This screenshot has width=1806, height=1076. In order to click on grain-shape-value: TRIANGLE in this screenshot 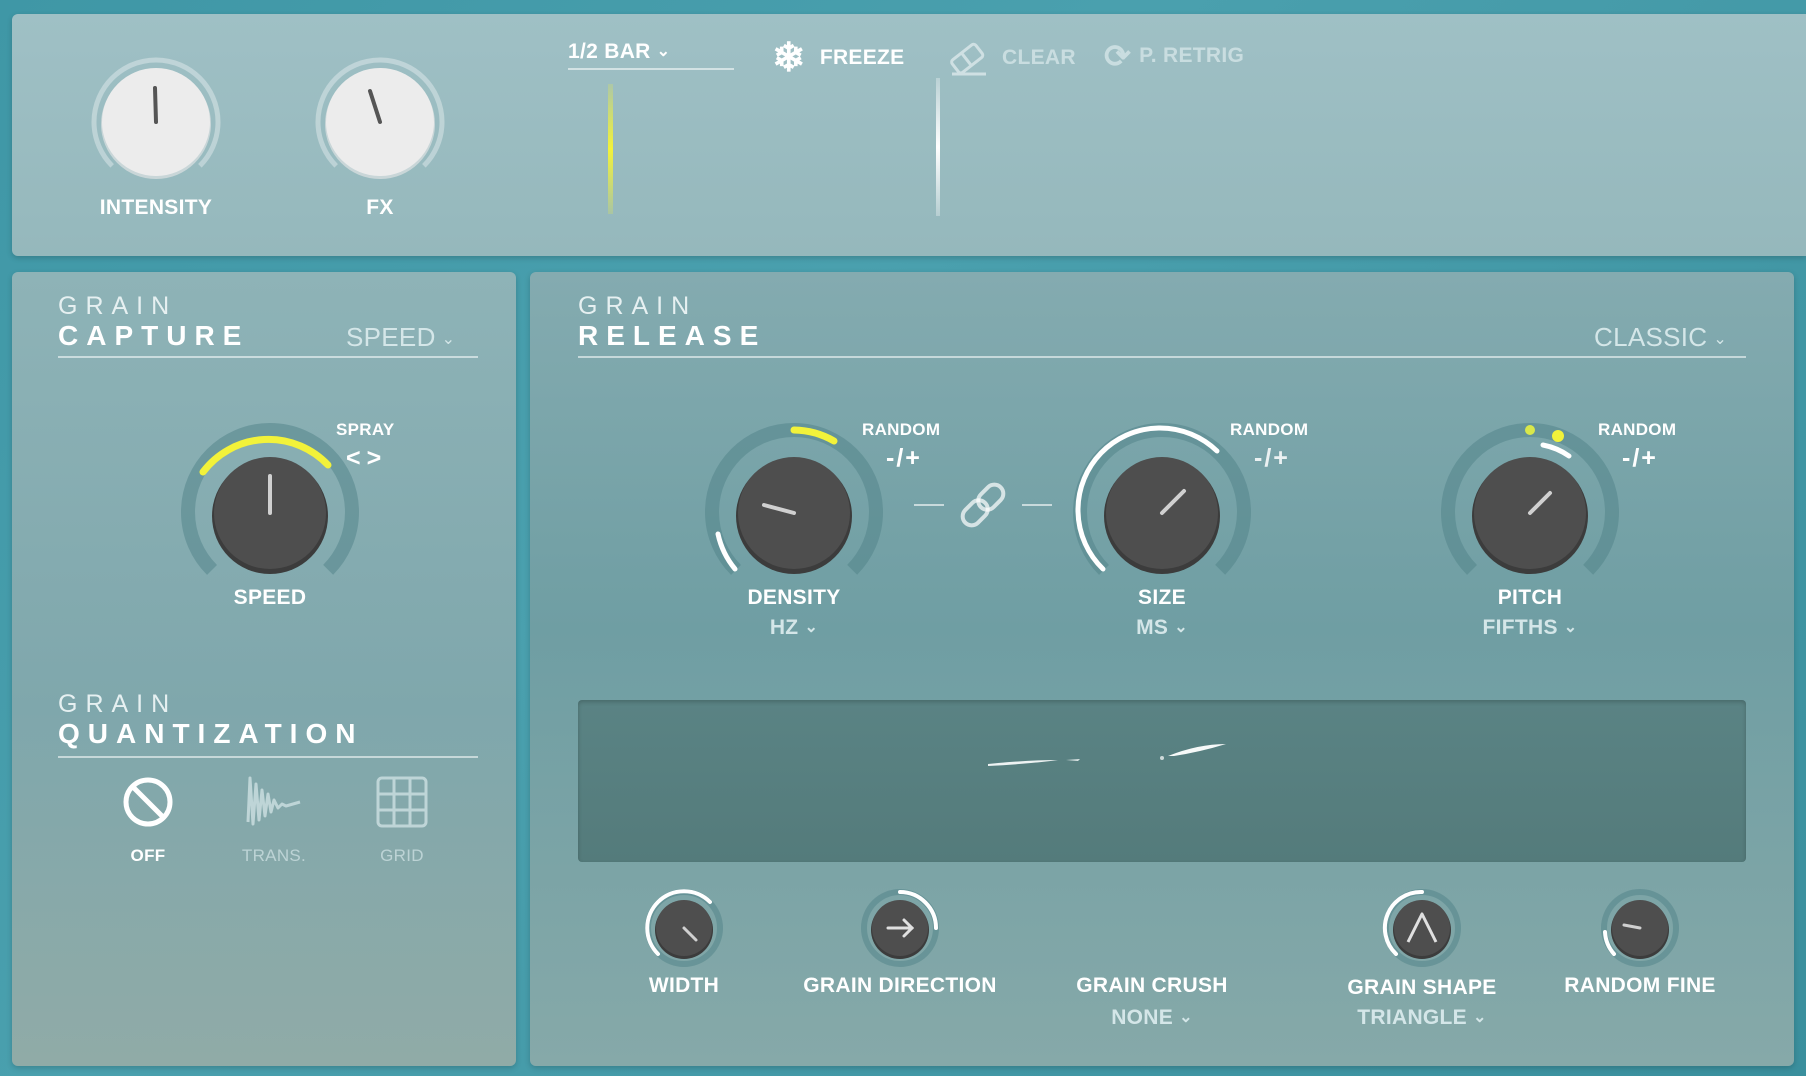, I will do `click(1412, 1017)`.